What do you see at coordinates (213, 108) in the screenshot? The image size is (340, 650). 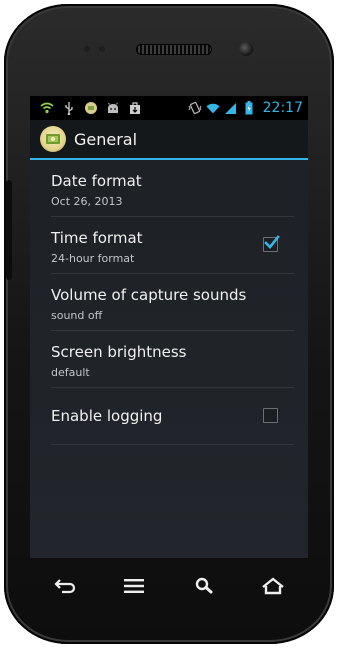 I see `wifi-signal-icon` at bounding box center [213, 108].